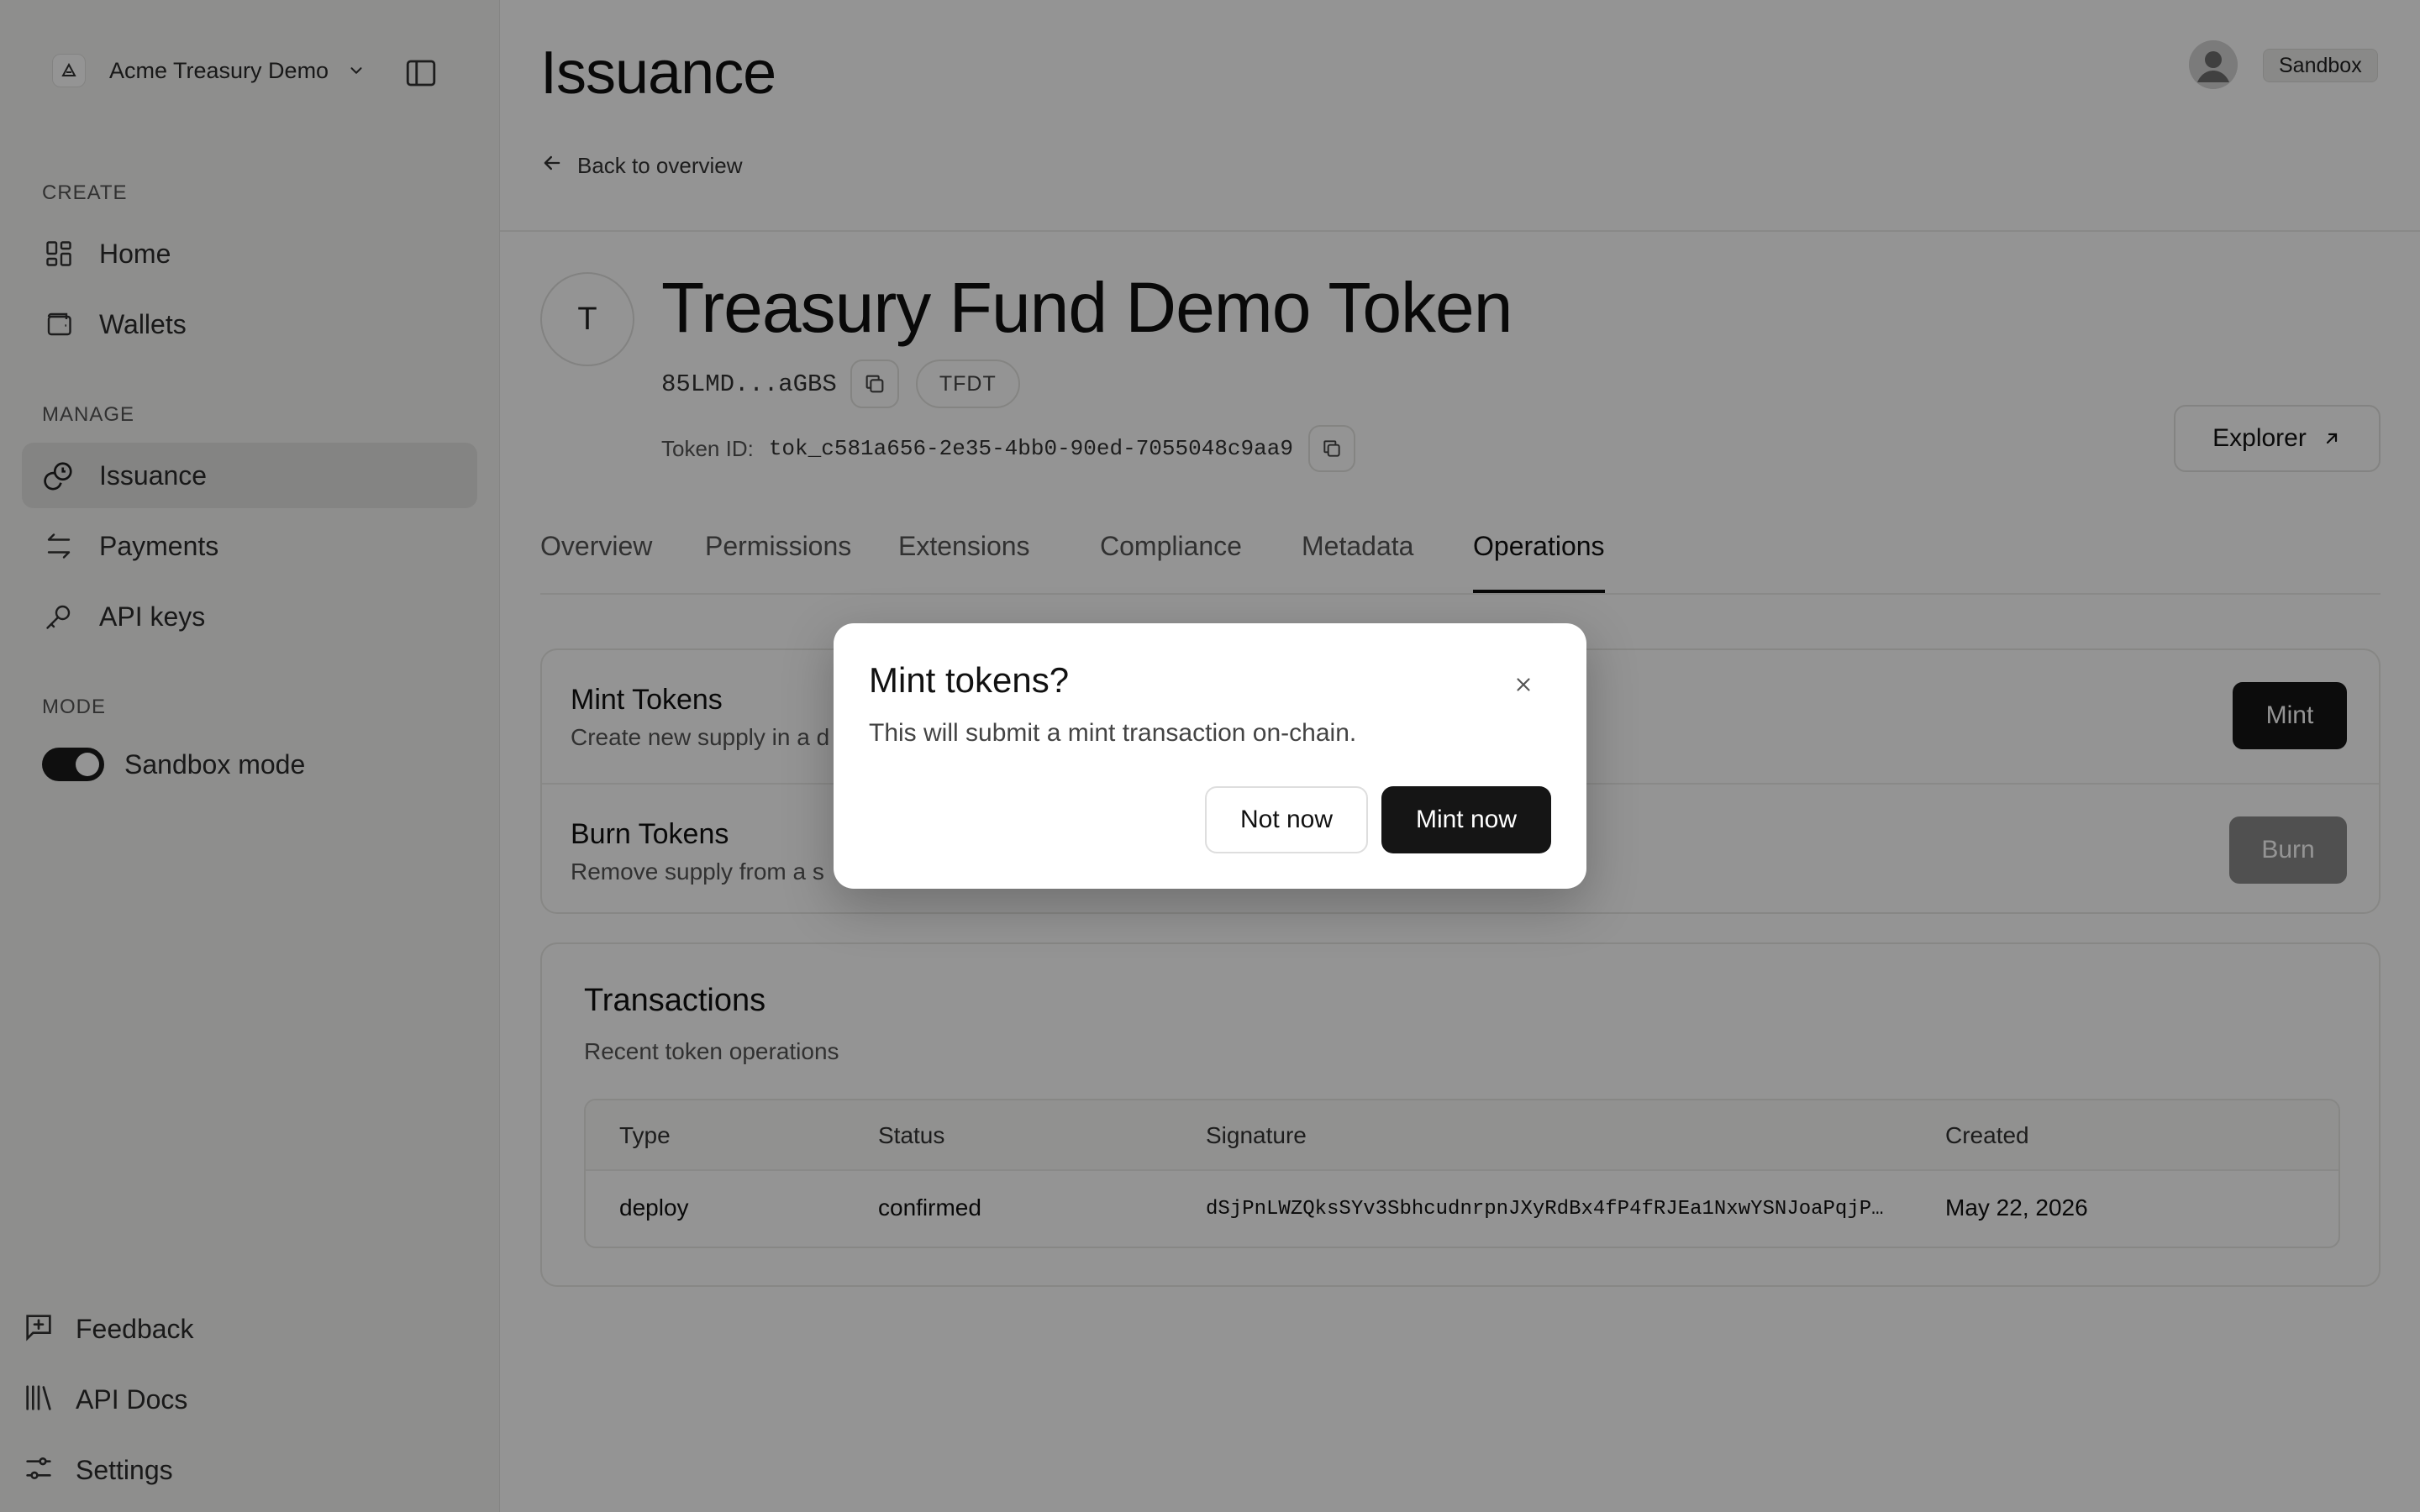  Describe the element at coordinates (1286, 819) in the screenshot. I see `not-now-button: Not now` at that location.